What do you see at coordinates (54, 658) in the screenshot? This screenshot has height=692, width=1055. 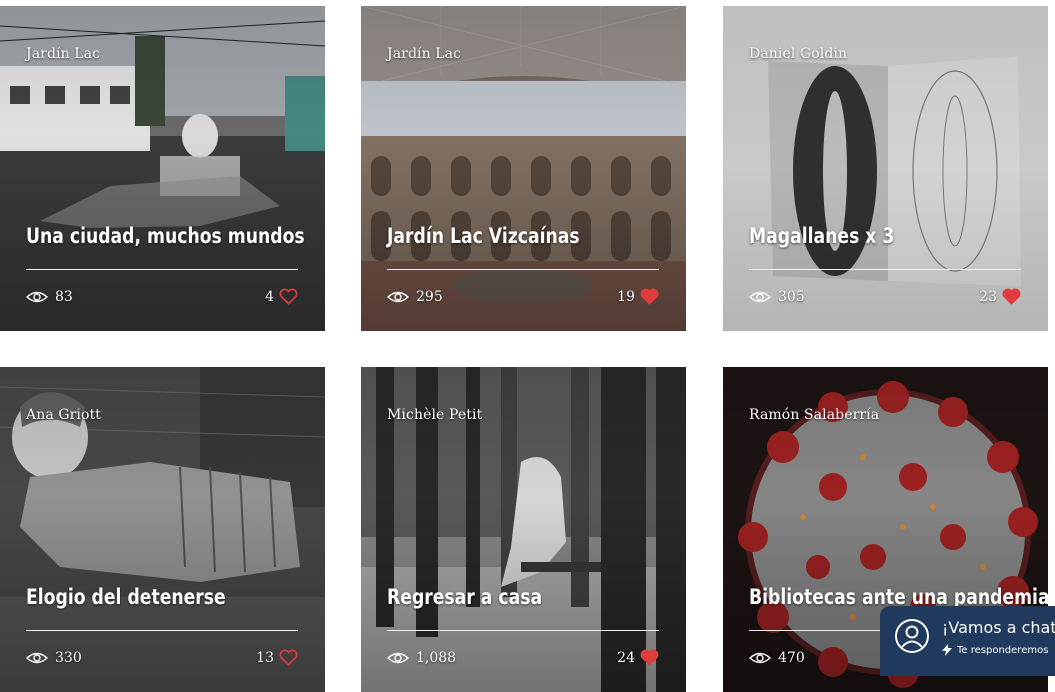 I see `view-count: 330` at bounding box center [54, 658].